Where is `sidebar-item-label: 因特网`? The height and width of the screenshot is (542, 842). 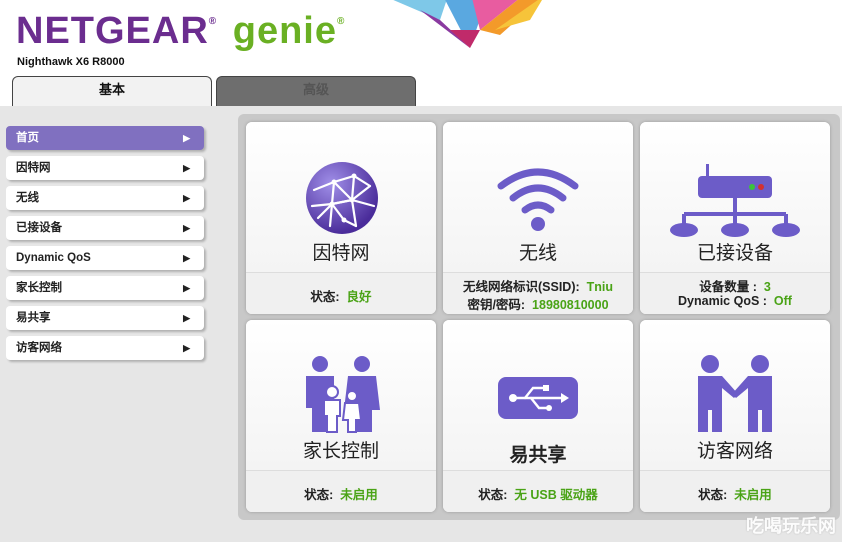
sidebar-item-label: 因特网 is located at coordinates (33, 168).